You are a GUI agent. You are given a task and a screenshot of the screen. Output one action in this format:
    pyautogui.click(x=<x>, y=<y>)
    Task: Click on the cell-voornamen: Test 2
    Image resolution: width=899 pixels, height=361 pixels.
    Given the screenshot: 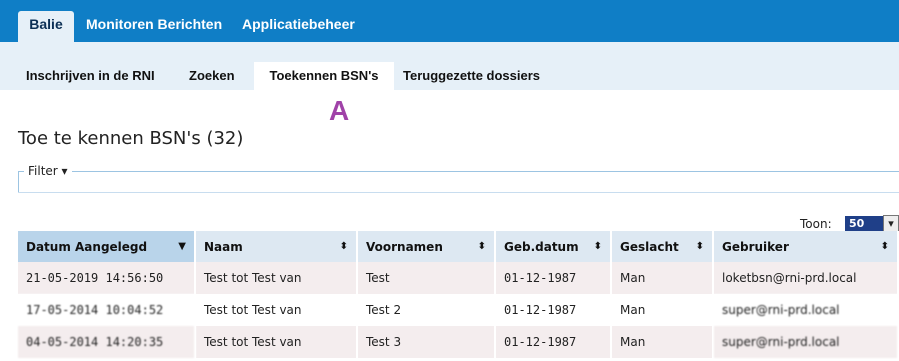 What is the action you would take?
    pyautogui.click(x=427, y=310)
    